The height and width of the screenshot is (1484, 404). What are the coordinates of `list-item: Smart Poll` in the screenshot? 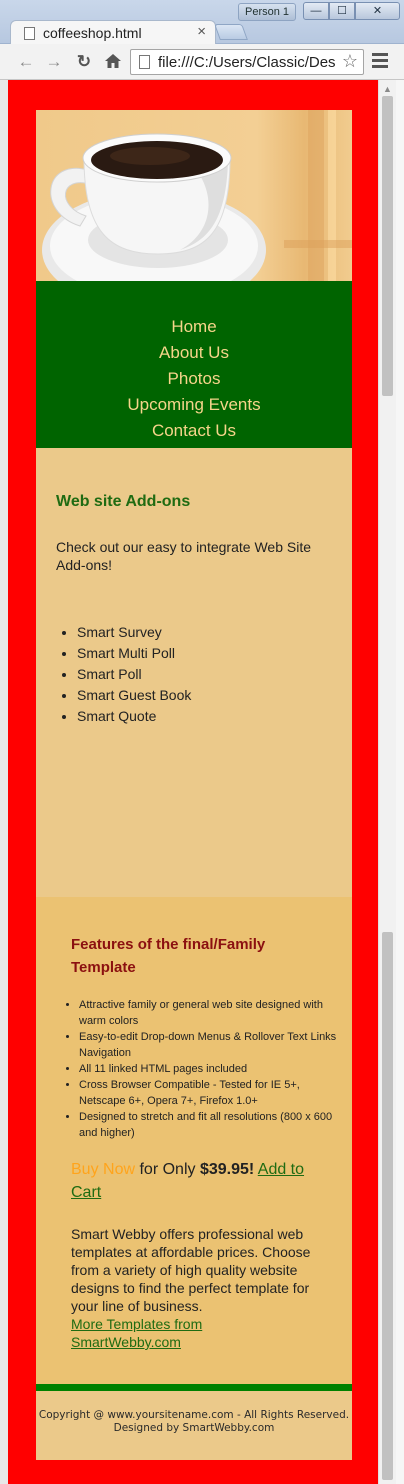 It's located at (204, 674).